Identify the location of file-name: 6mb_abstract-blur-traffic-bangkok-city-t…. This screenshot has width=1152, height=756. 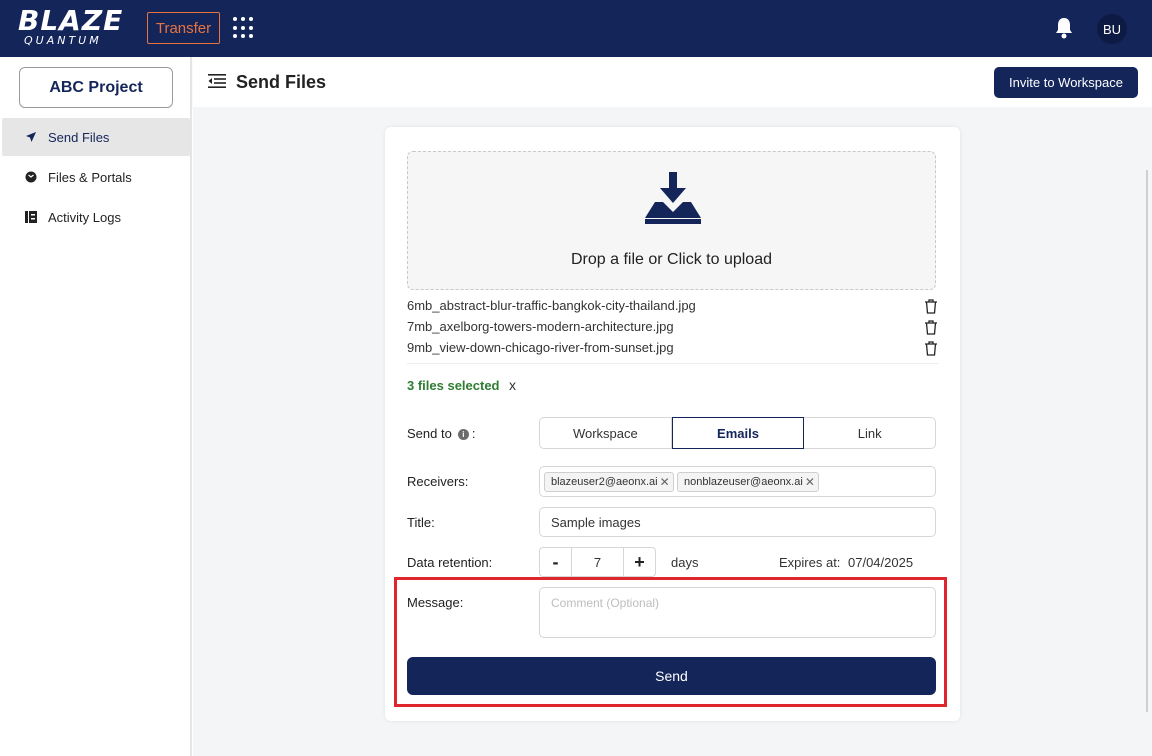
(551, 305).